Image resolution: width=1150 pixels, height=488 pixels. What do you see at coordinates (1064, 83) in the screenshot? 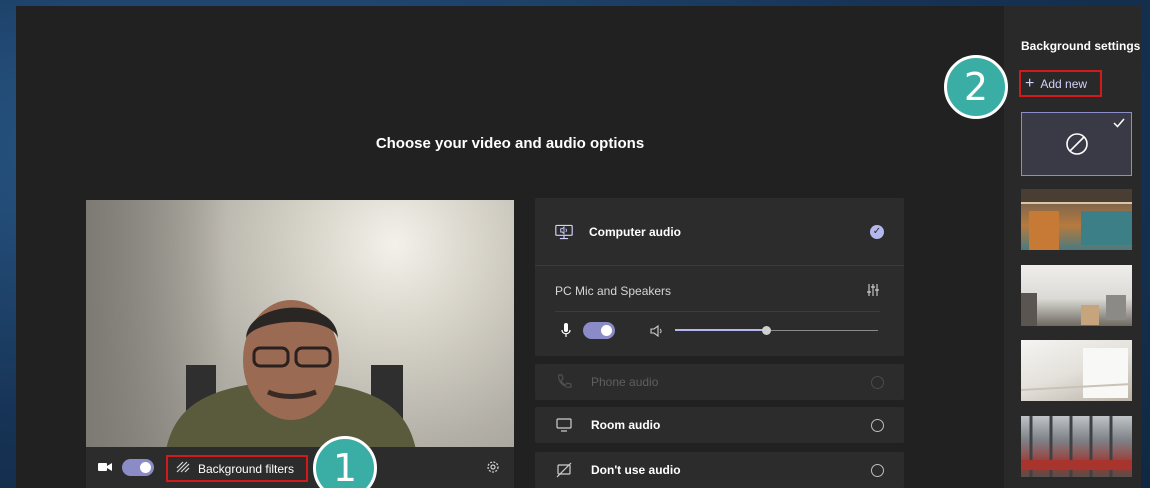
I see `add-new-label: Add new` at bounding box center [1064, 83].